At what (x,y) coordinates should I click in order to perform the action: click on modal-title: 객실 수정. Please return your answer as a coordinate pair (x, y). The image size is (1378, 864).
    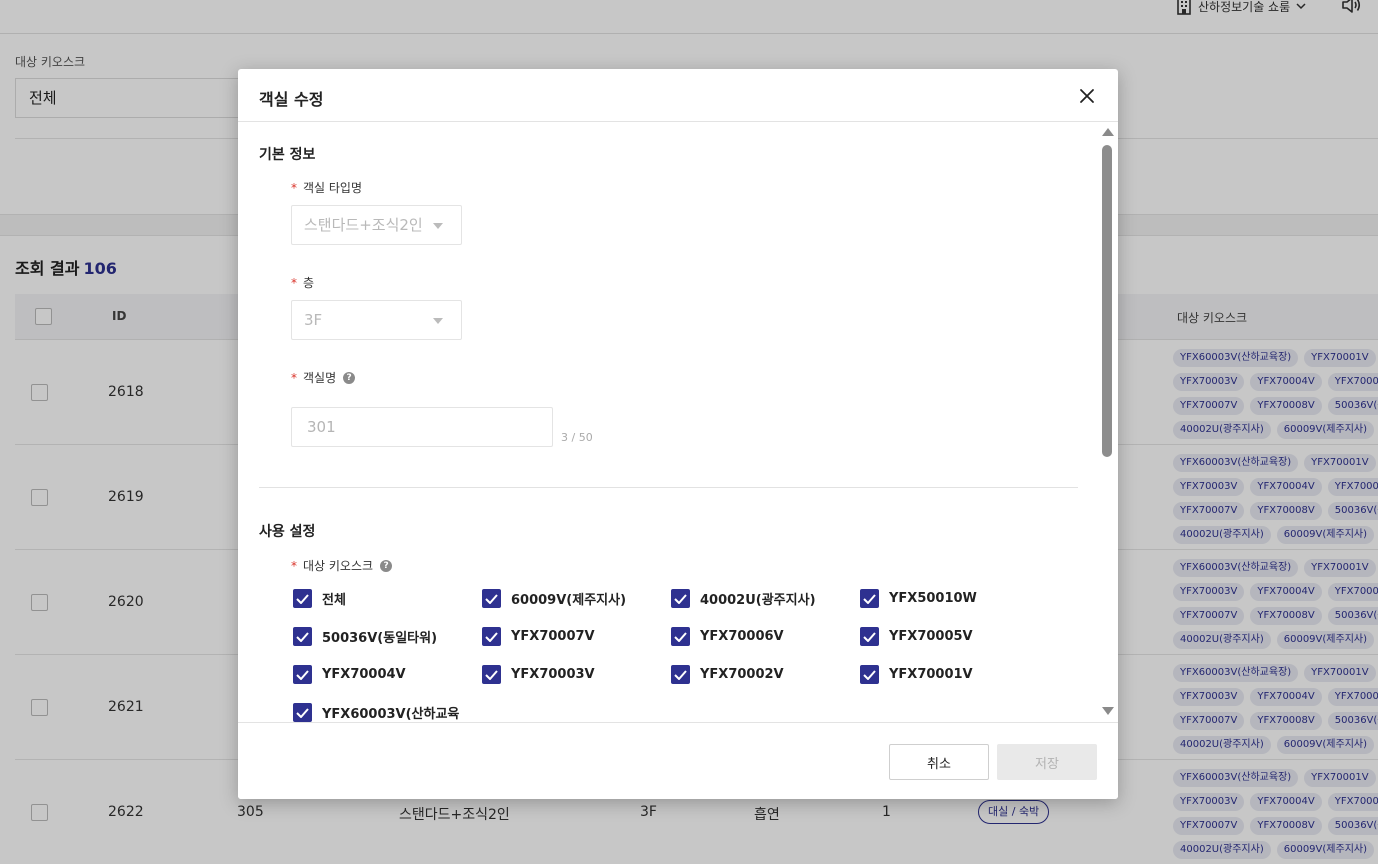
    Looking at the image, I should click on (291, 99).